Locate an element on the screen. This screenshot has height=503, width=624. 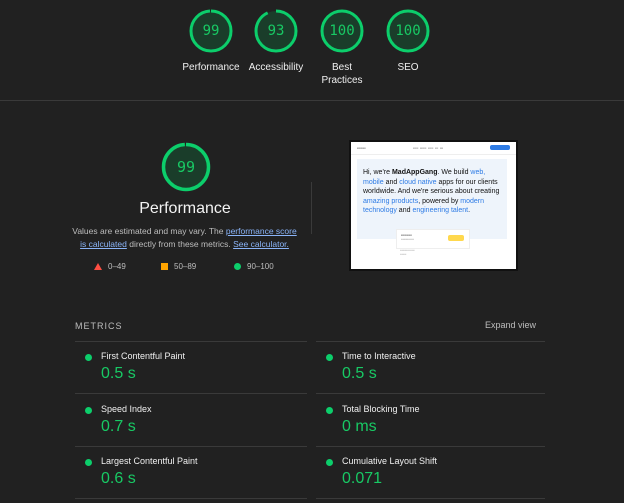
metric-cumulative-layout-shift: Cumulative Layout Shift 0.071 is located at coordinates (431, 473).